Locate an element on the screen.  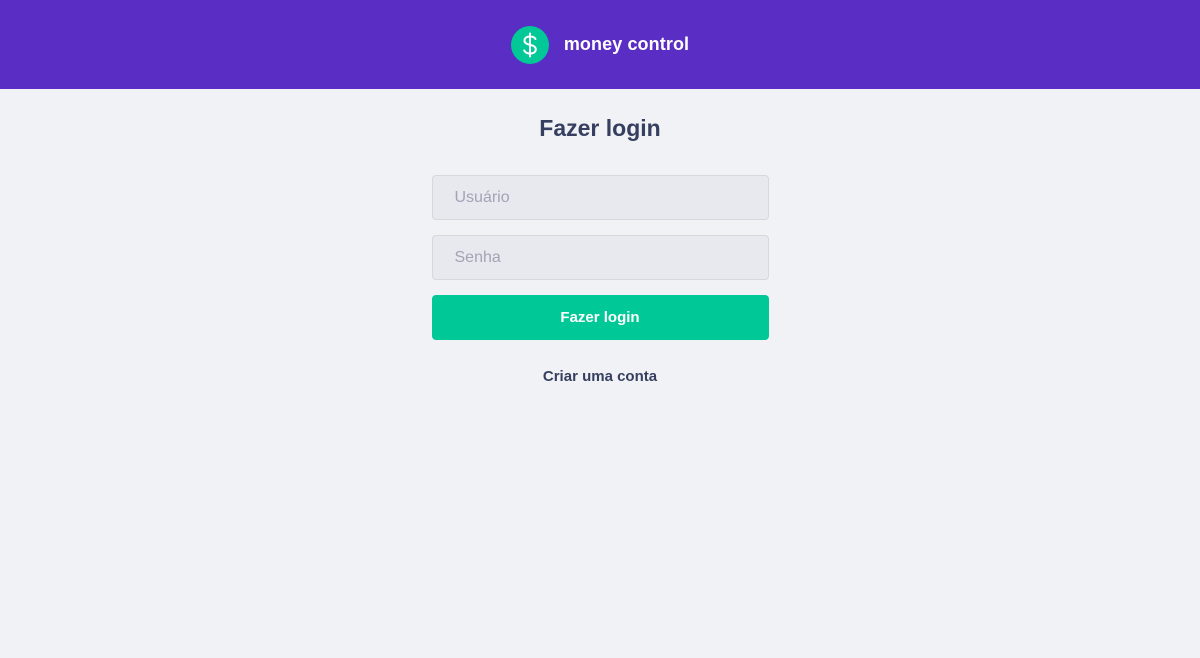
dollar-sign-icon is located at coordinates (529, 44).